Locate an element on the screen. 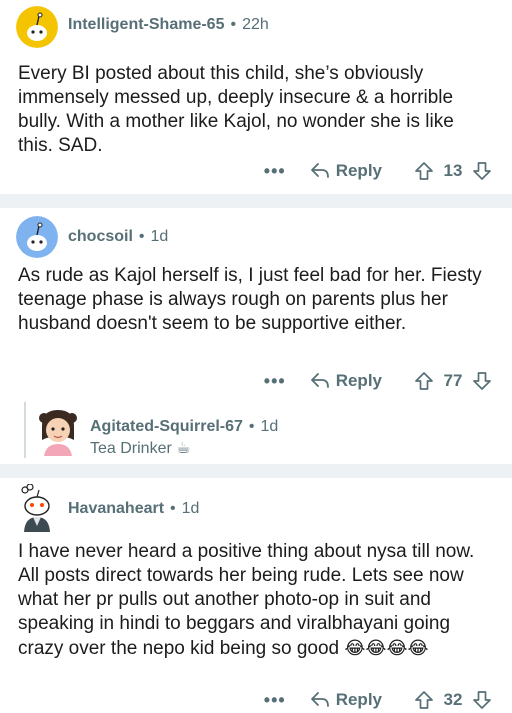 The height and width of the screenshot is (713, 512). comment-actions: ••• Reply 32 is located at coordinates (378, 700).